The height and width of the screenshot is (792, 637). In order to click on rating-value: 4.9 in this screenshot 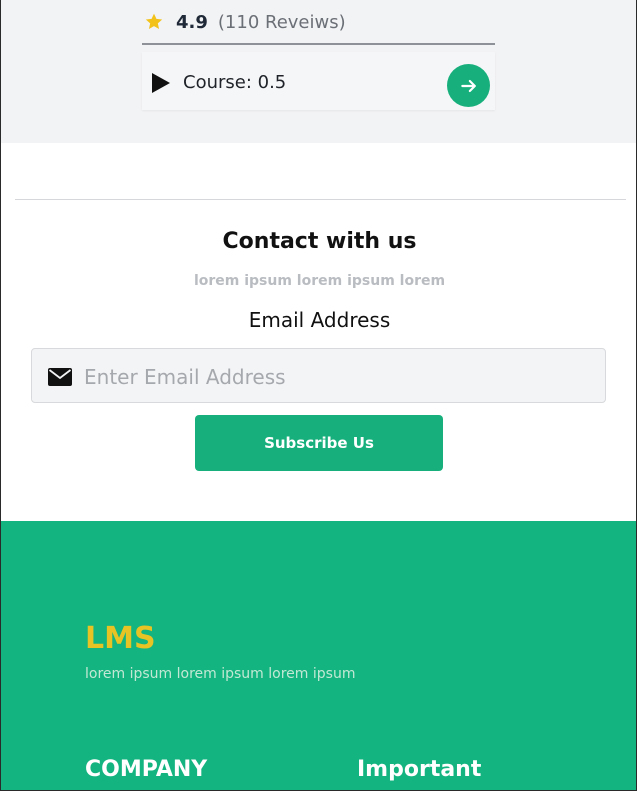, I will do `click(192, 22)`.